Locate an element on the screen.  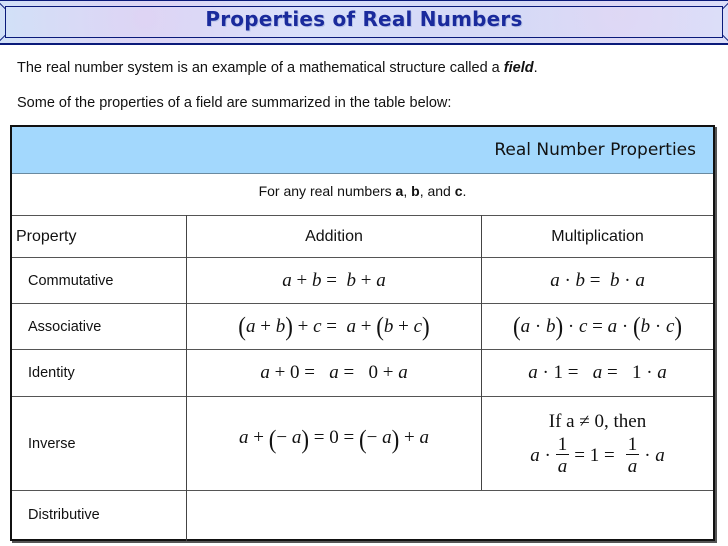
eq-lhs: a · is located at coordinates (540, 455).